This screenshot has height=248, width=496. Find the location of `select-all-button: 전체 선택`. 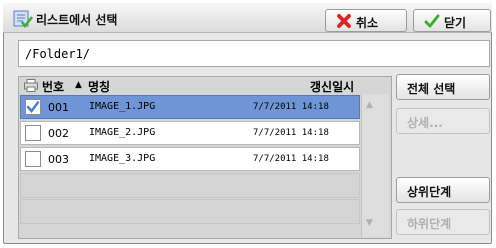

select-all-button: 전체 선택 is located at coordinates (443, 87).